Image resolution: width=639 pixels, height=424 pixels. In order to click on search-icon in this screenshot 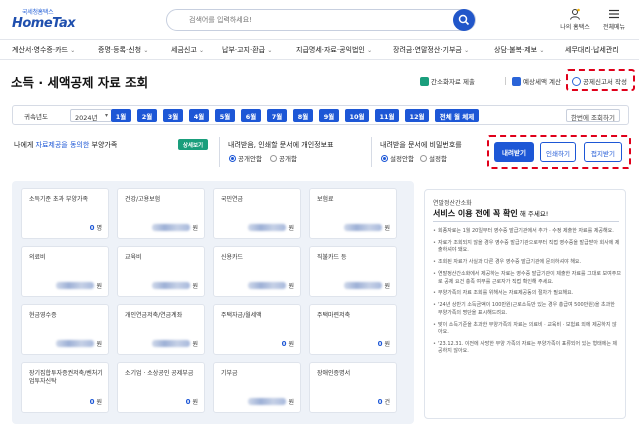, I will do `click(464, 20)`.